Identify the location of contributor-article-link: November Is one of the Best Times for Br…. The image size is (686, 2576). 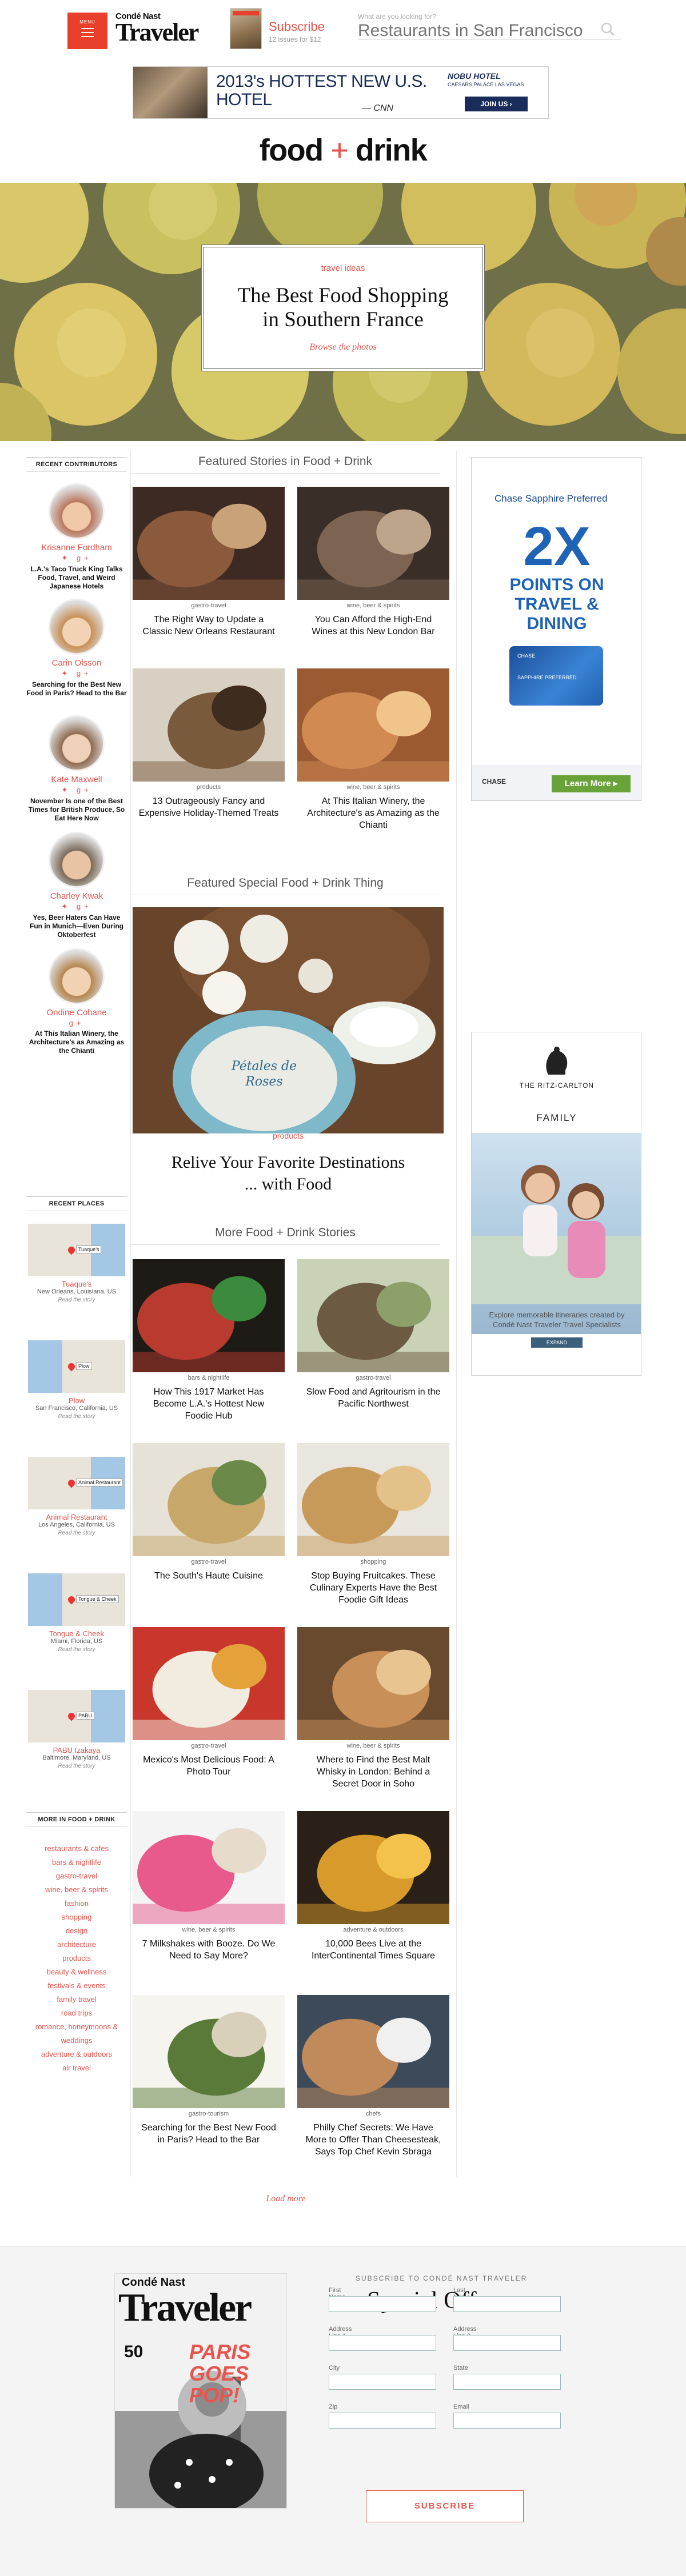
(76, 810).